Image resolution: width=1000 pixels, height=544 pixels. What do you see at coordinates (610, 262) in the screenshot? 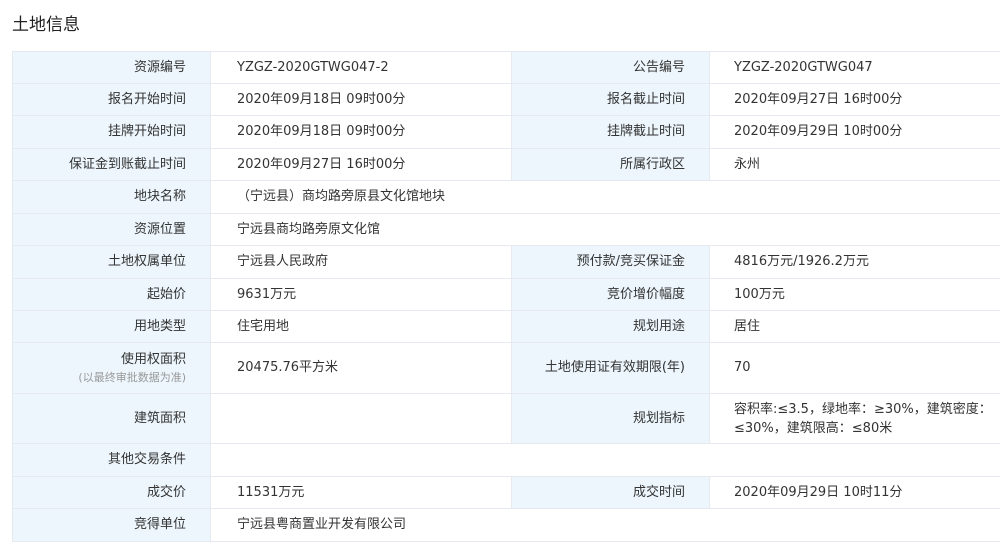
I see `field-label: 预付款/竞买保证金` at bounding box center [610, 262].